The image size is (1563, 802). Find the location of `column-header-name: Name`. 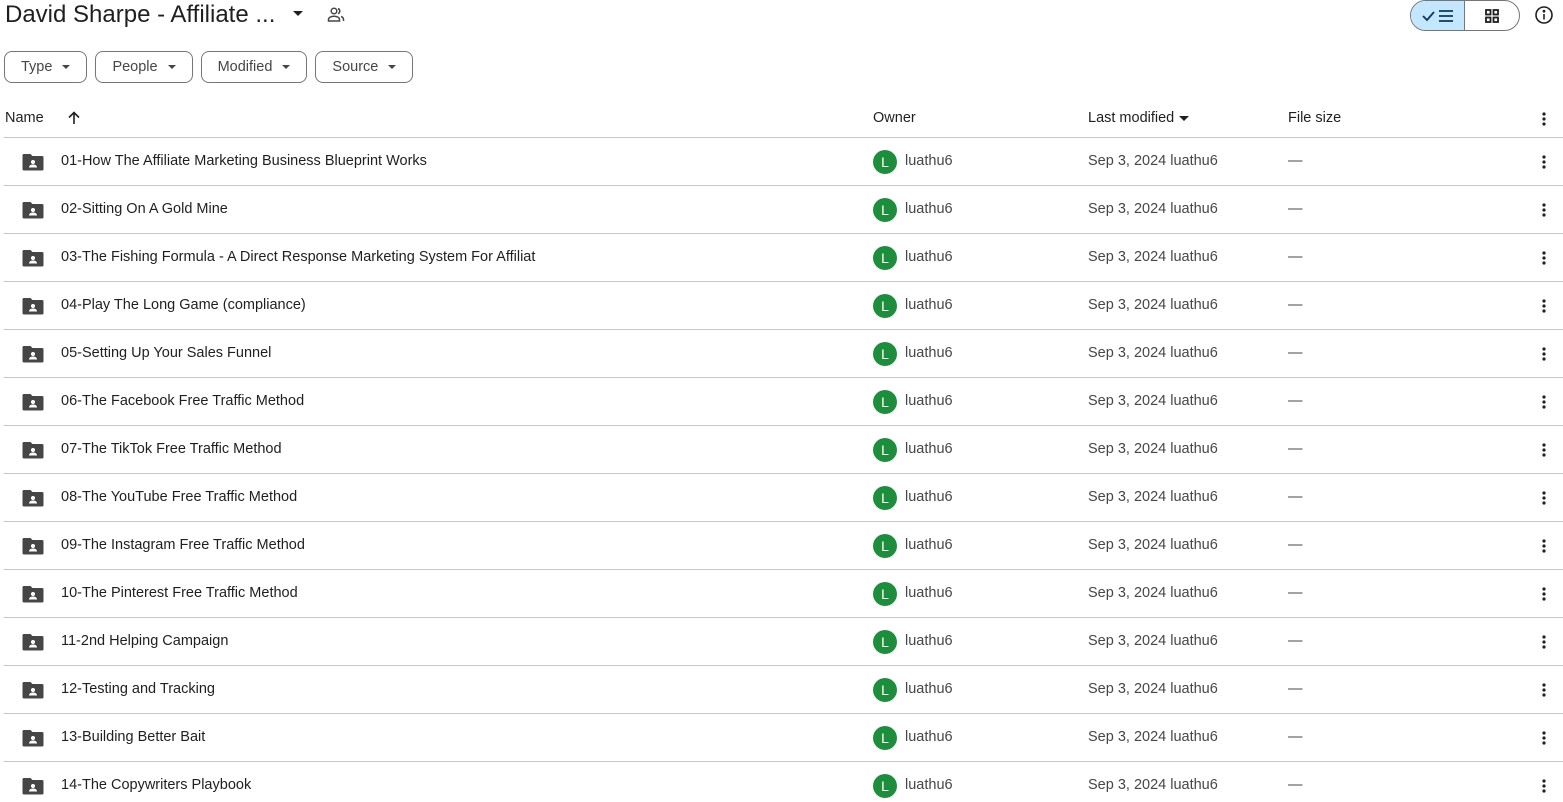

column-header-name: Name is located at coordinates (24, 118).